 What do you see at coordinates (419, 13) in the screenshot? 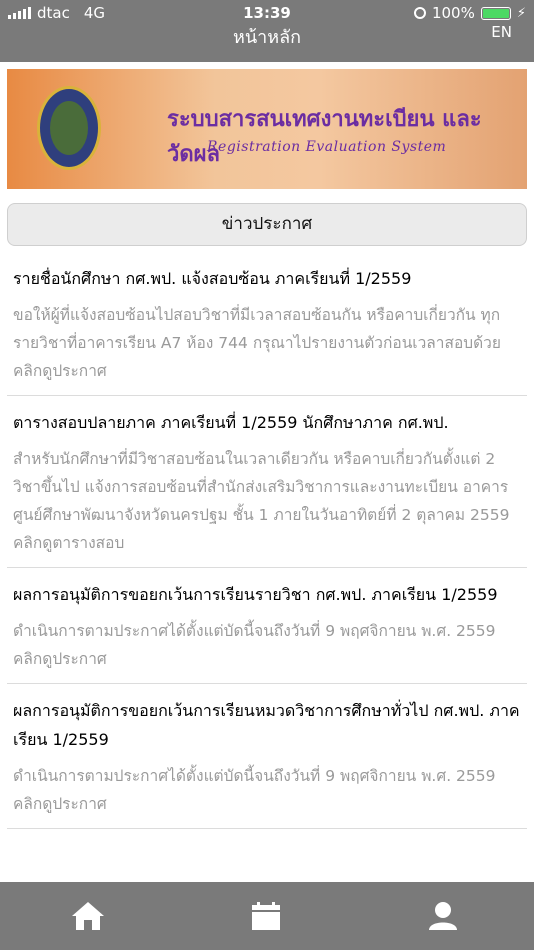
I see `rotation-lock-icon` at bounding box center [419, 13].